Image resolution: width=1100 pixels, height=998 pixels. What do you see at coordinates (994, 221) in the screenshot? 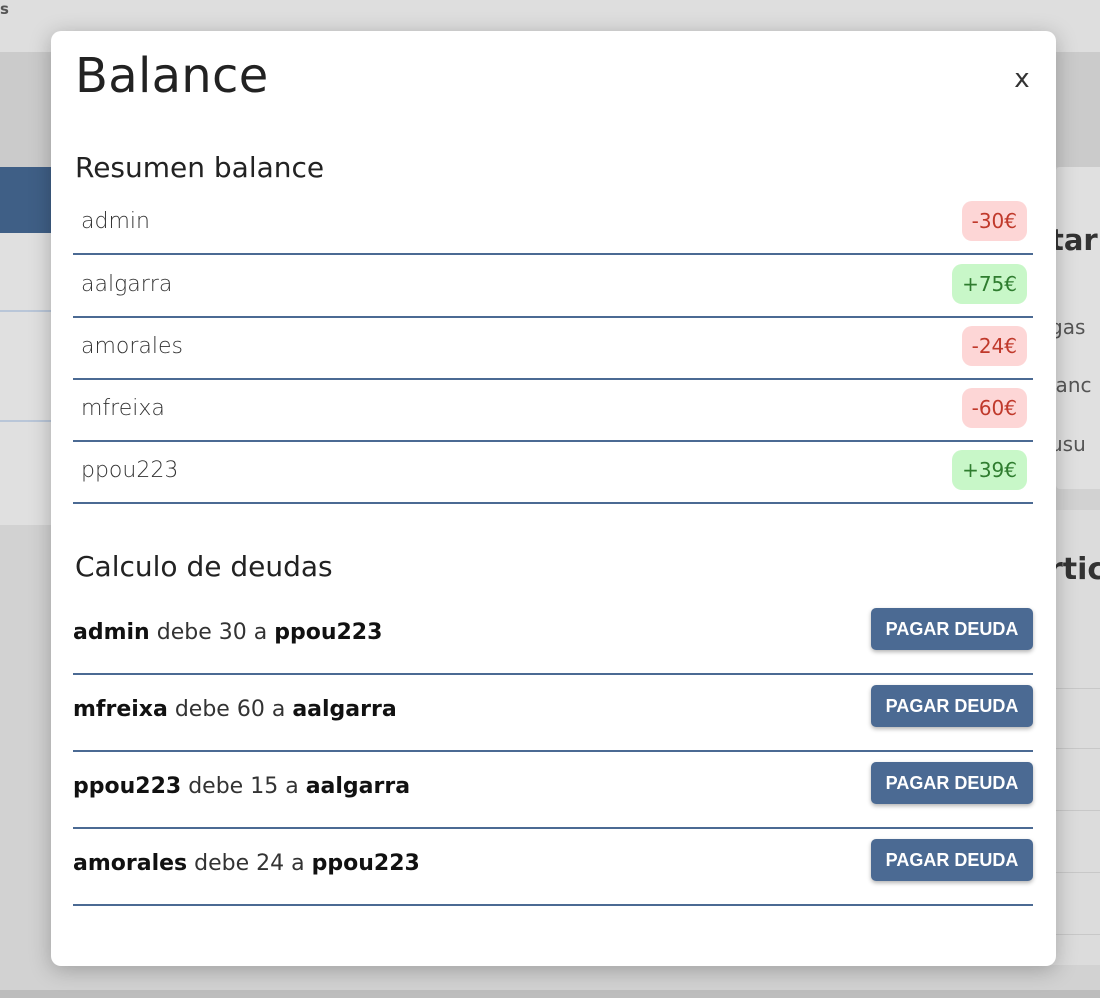
I see `balance-amount-badge: -30€` at bounding box center [994, 221].